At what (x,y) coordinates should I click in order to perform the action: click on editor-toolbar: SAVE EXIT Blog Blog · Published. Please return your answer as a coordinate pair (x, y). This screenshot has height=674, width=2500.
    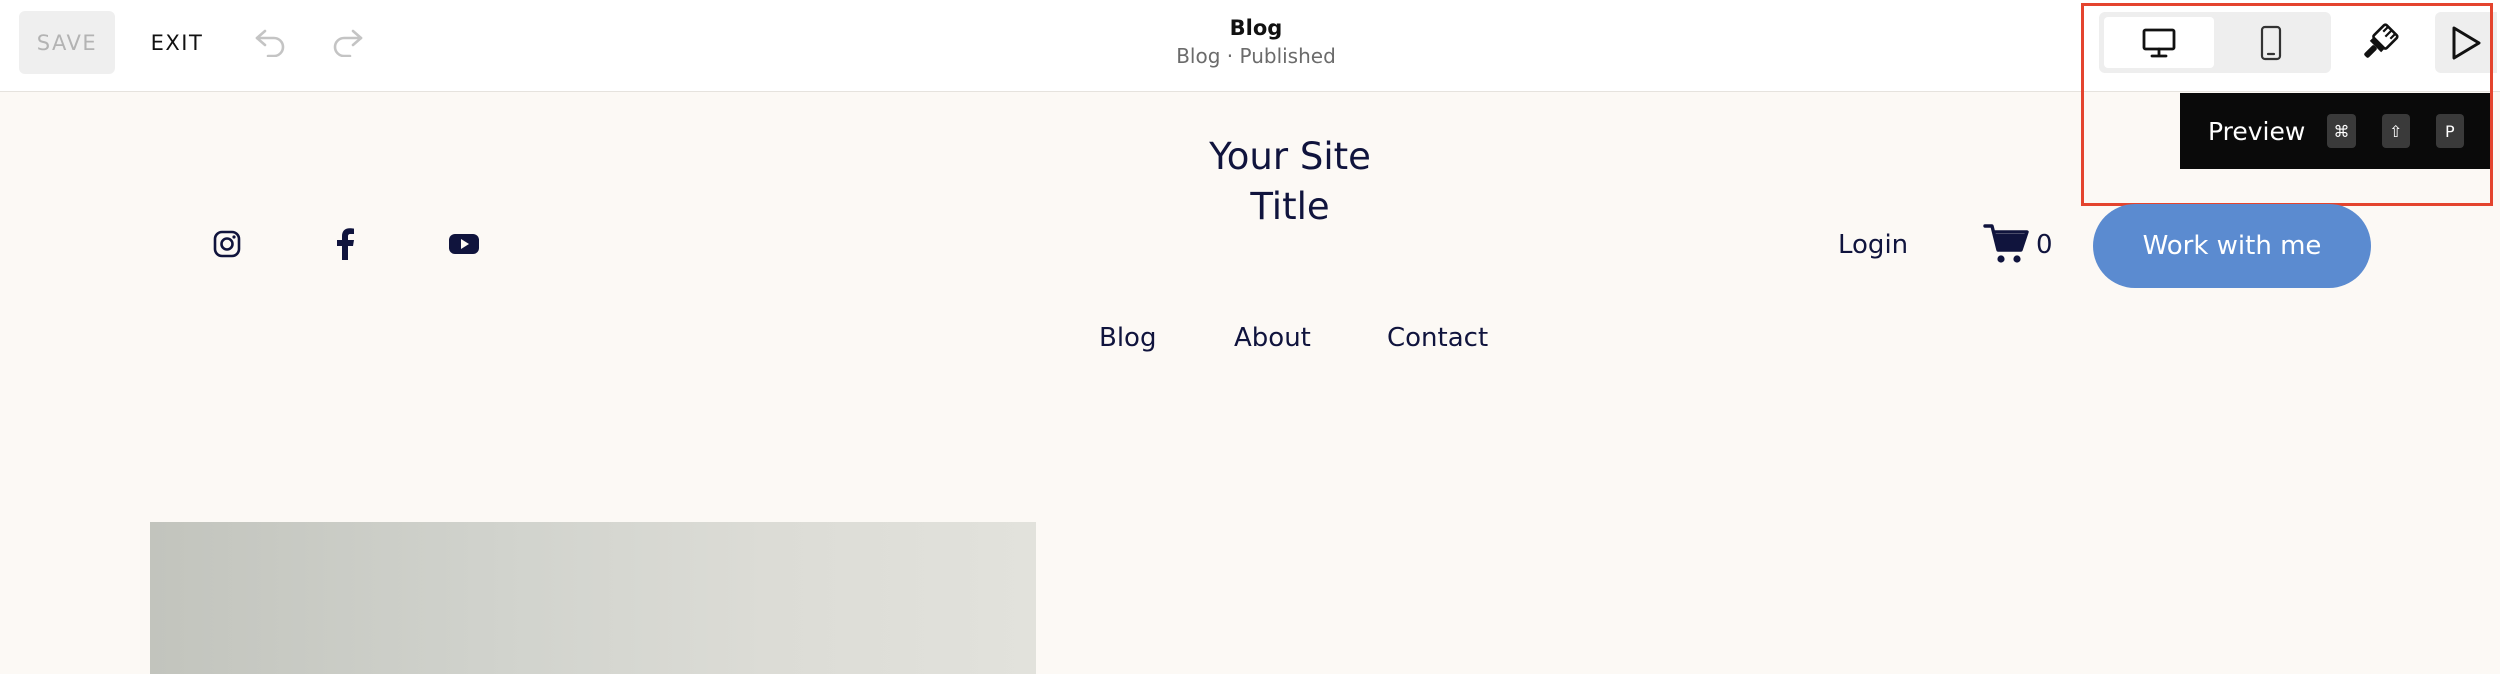
    Looking at the image, I should click on (1250, 46).